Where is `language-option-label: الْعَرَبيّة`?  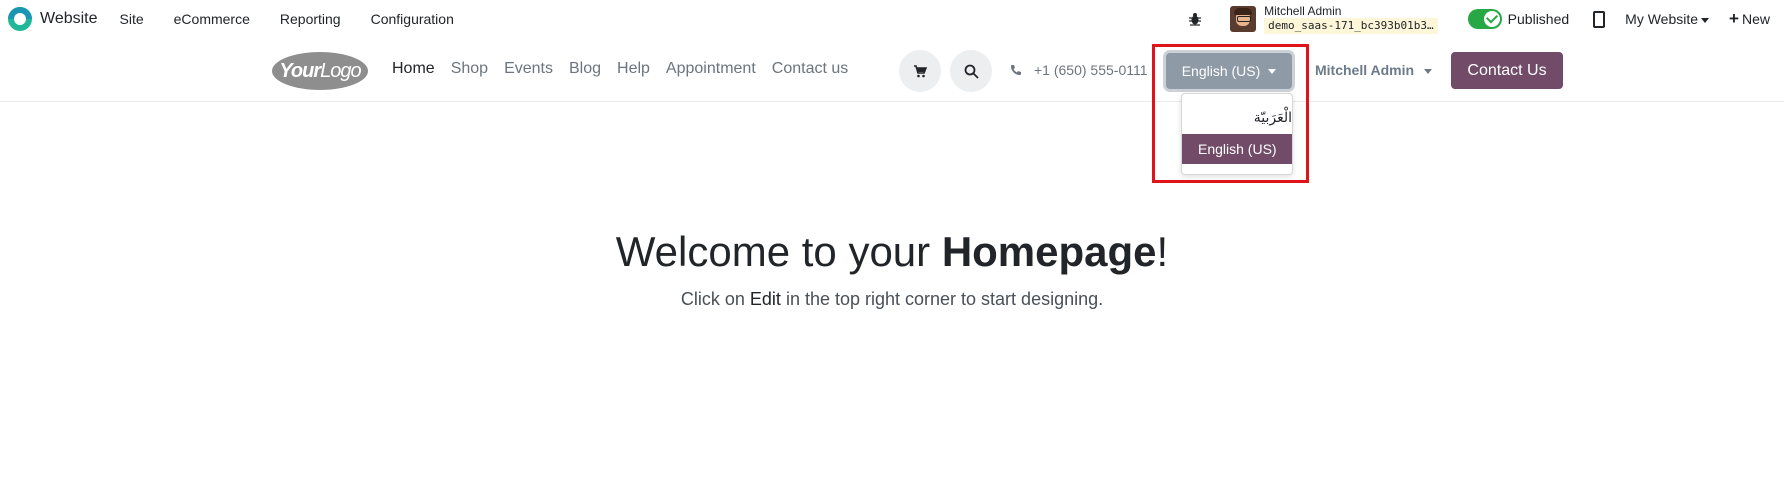
language-option-label: الْعَرَبيّة is located at coordinates (1272, 116).